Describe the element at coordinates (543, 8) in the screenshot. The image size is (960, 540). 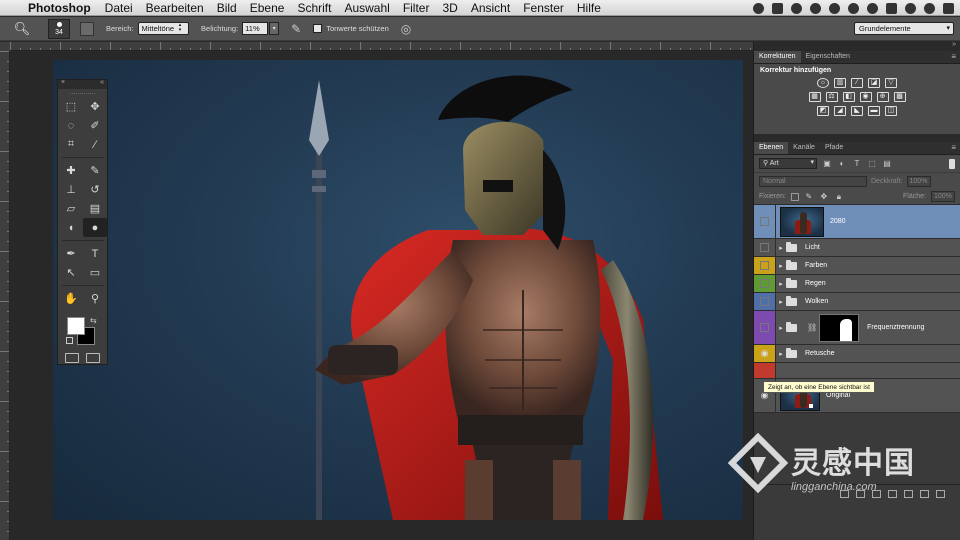
I see `menu-fenster: Fenster` at that location.